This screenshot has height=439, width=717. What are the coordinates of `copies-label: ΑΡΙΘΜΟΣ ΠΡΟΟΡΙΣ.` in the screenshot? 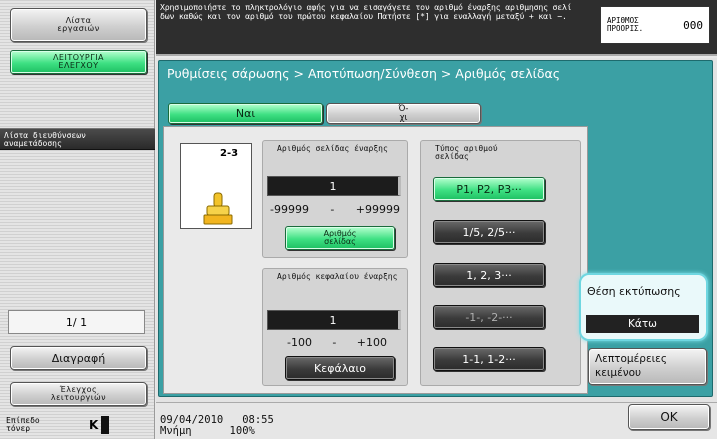 It's located at (625, 24).